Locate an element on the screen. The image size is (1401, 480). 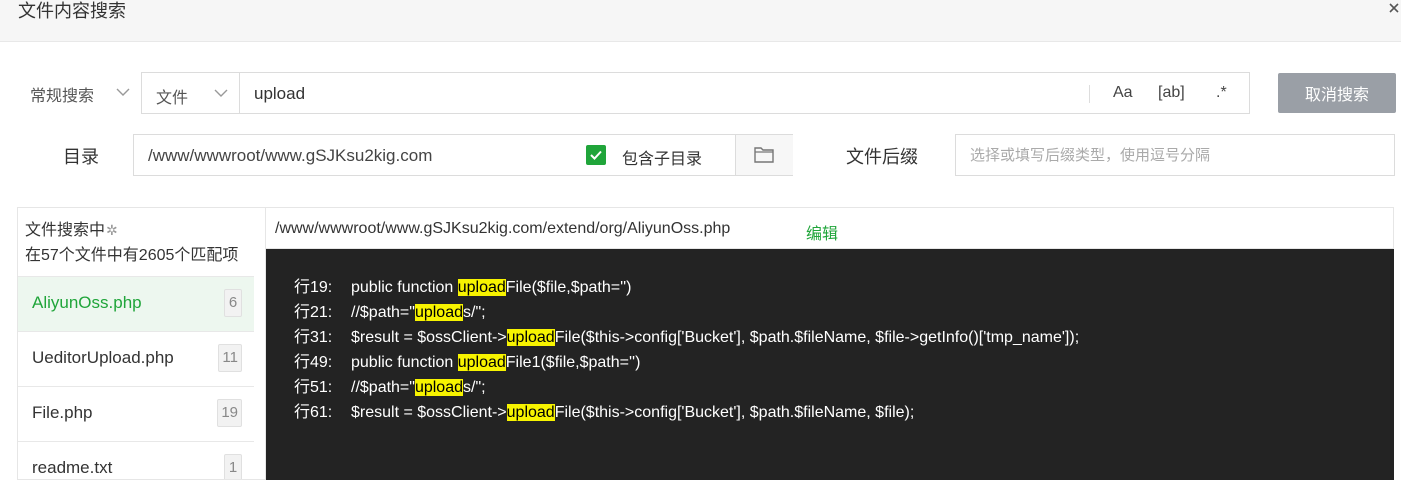
file-name: AliyunOss.php is located at coordinates (87, 302).